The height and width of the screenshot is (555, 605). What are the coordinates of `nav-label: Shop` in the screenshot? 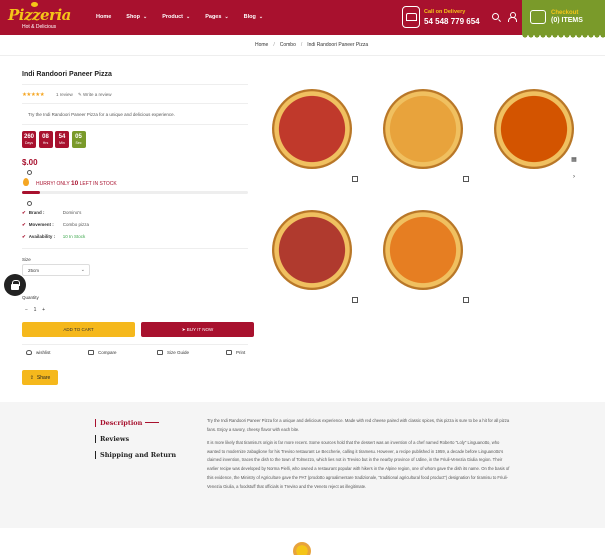 It's located at (133, 17).